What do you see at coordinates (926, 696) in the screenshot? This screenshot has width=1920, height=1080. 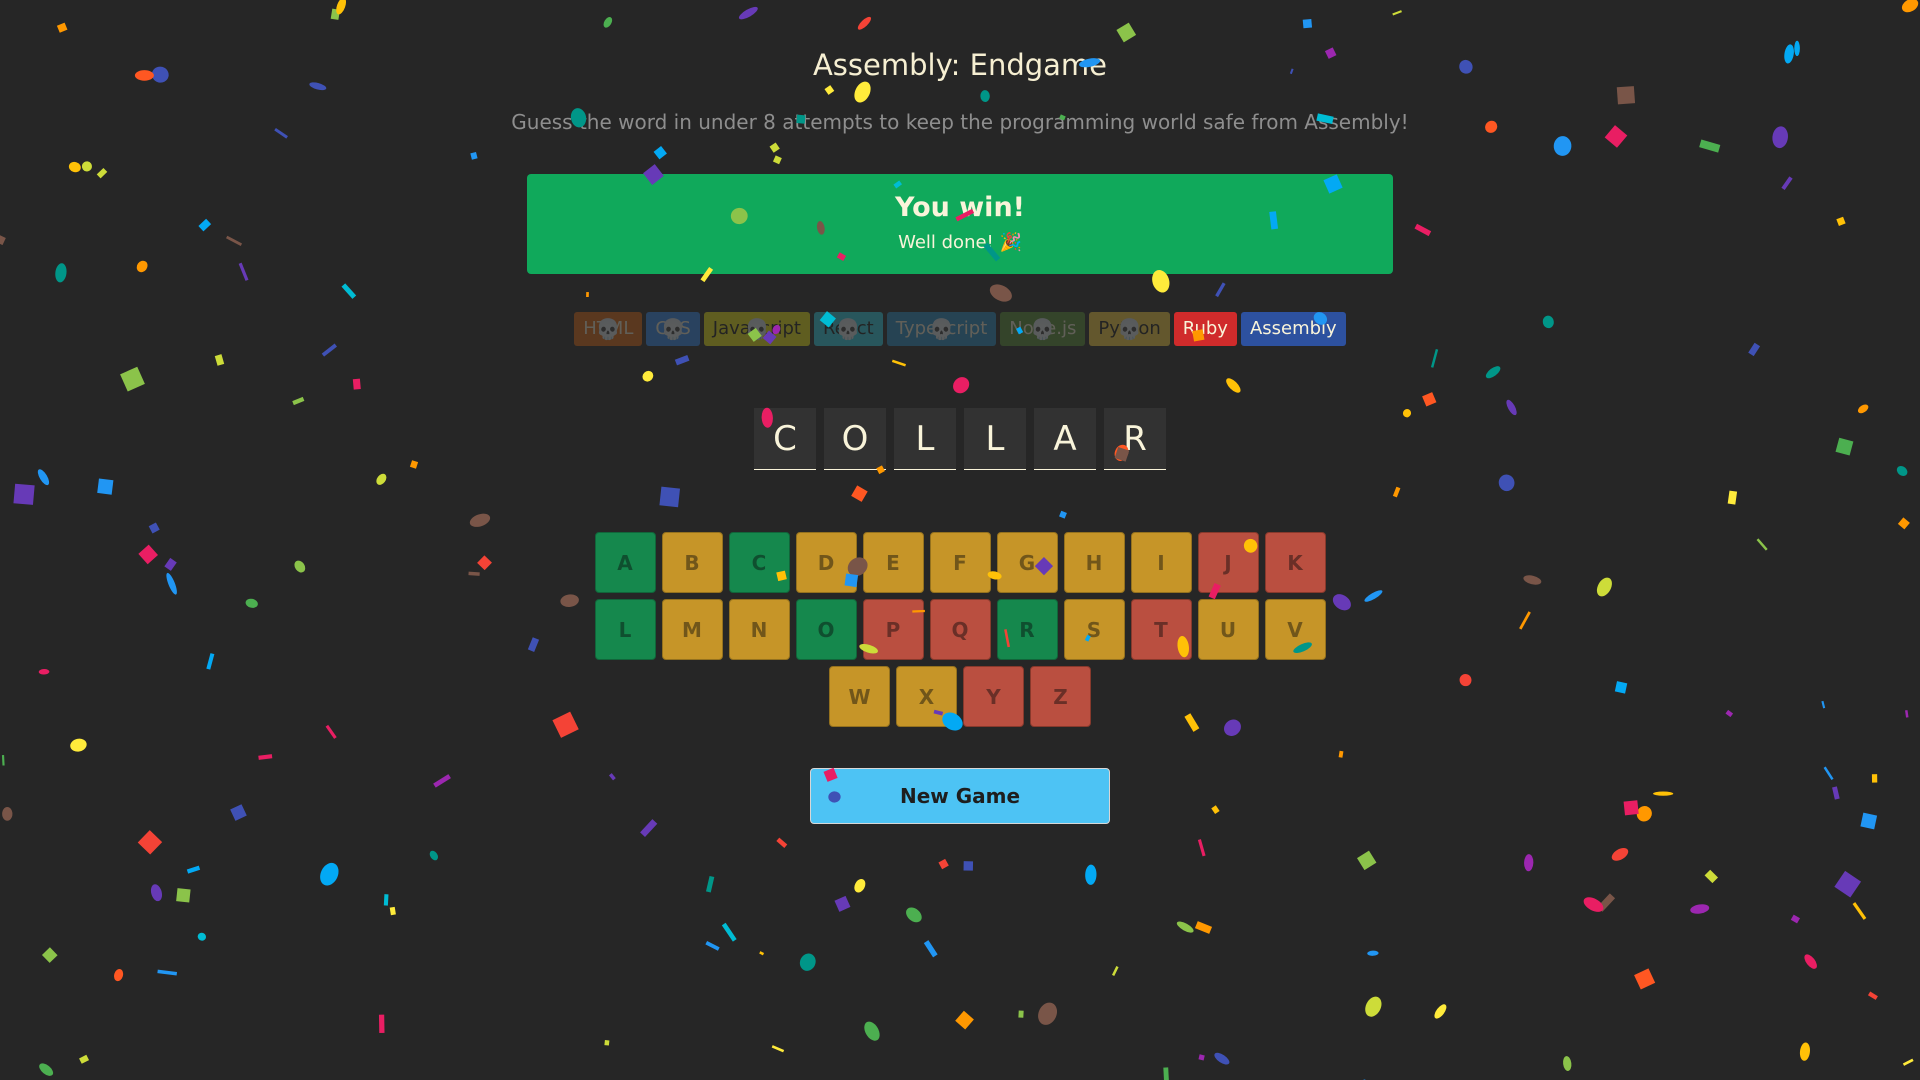 I see `key-x: X` at bounding box center [926, 696].